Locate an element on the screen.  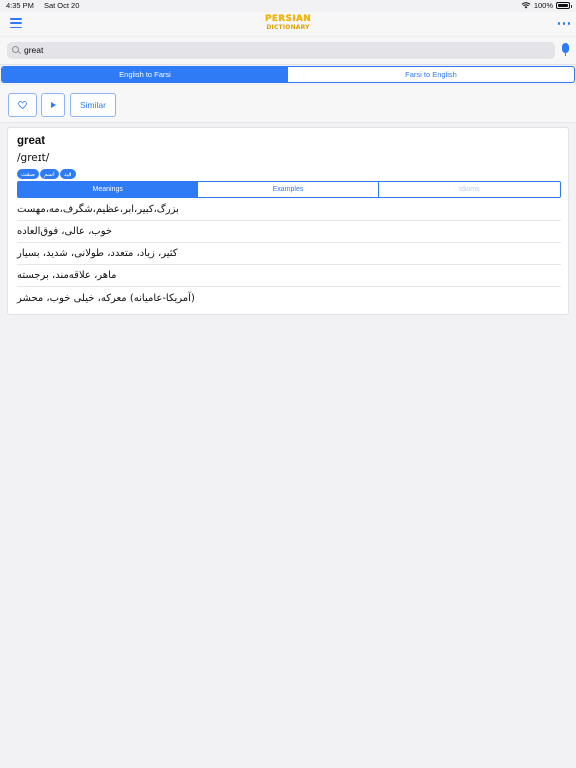
app-logo: PERSIAN DICTIONARY is located at coordinates (288, 23).